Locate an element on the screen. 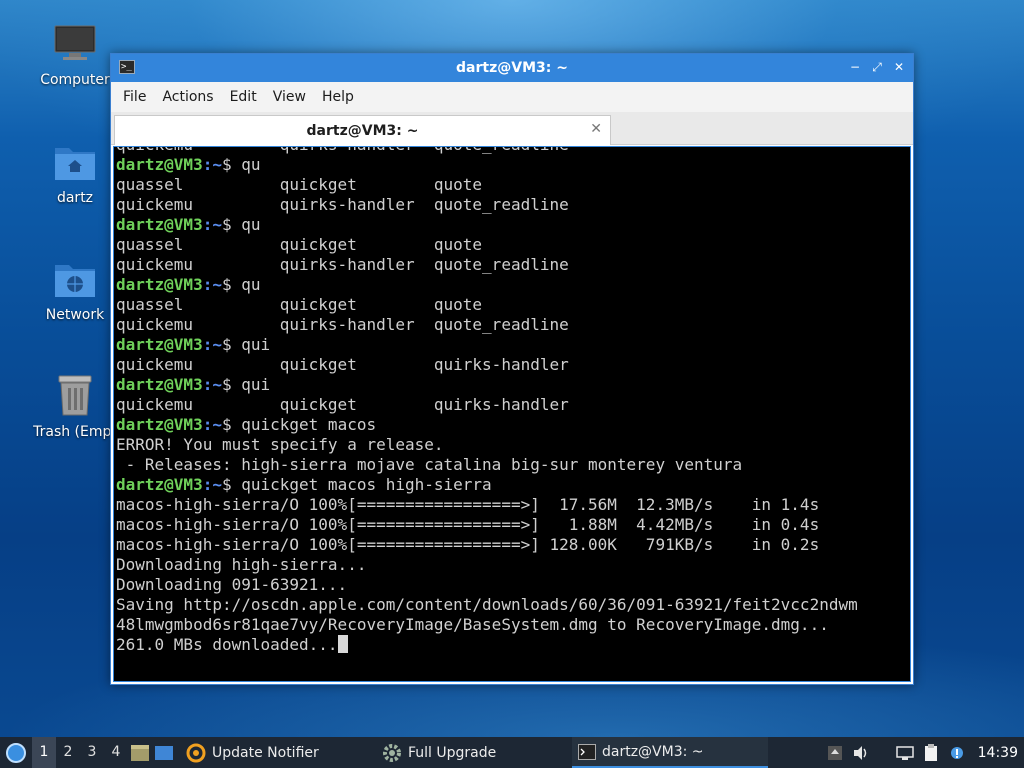  workspace-1: 1 is located at coordinates (44, 752).